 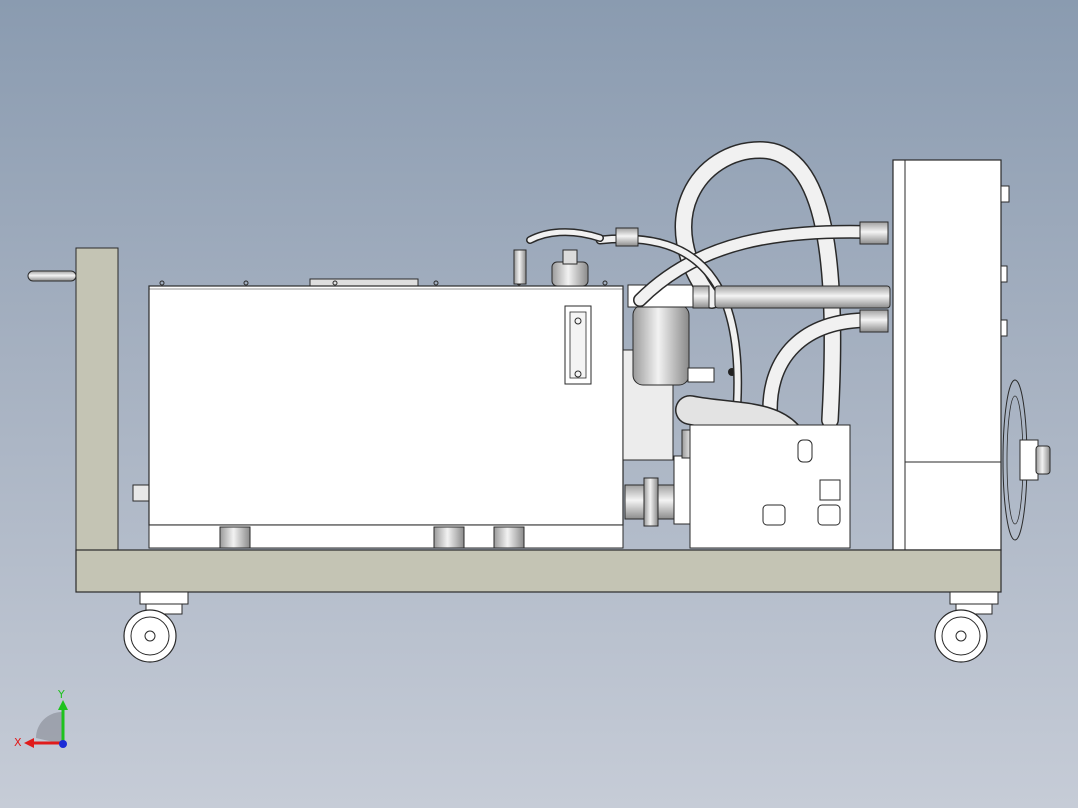 What do you see at coordinates (61, 694) in the screenshot?
I see `y-axis-label: Y` at bounding box center [61, 694].